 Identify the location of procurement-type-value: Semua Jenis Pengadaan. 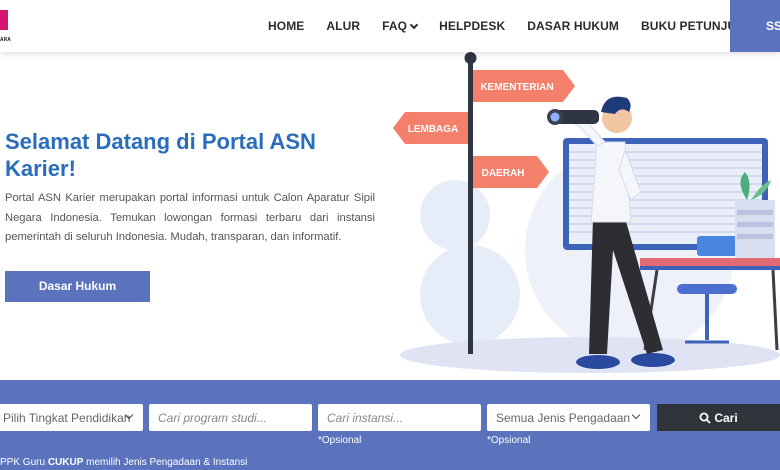
(563, 417).